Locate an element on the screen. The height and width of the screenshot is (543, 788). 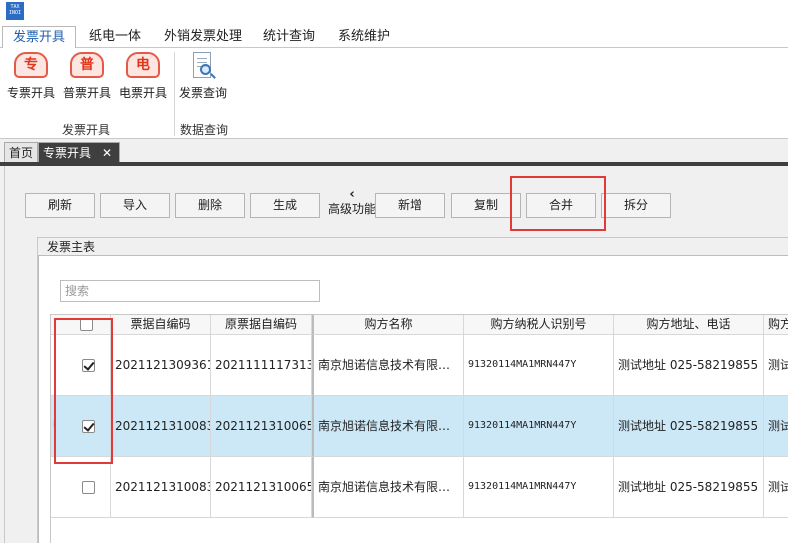
invoice-query-icon is located at coordinates (203, 67).